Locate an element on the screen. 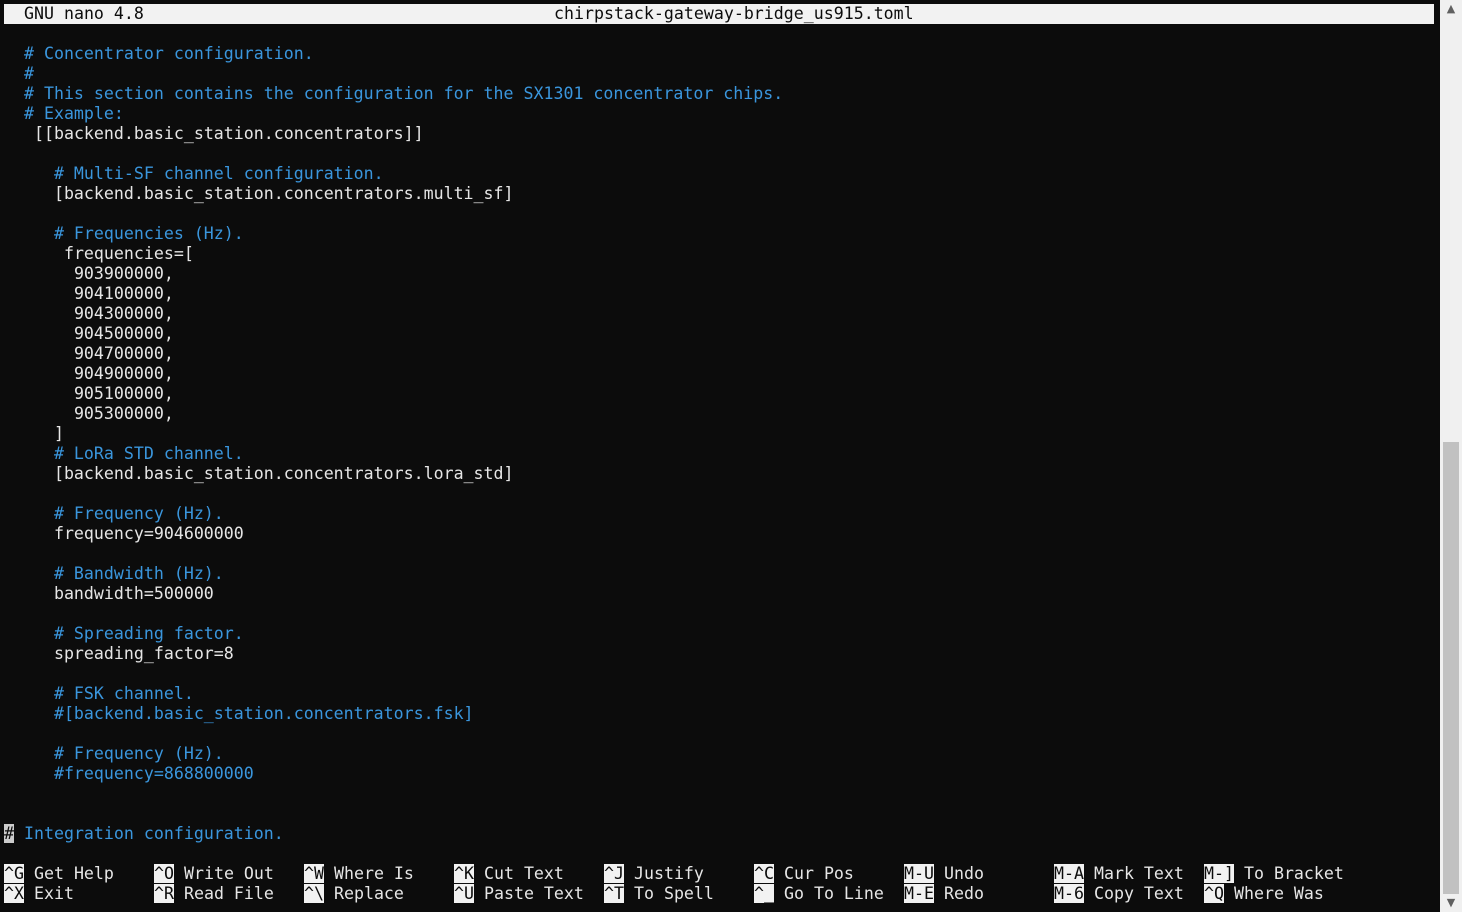 This screenshot has height=912, width=1462. shortcut-label: Get Help is located at coordinates (73, 873).